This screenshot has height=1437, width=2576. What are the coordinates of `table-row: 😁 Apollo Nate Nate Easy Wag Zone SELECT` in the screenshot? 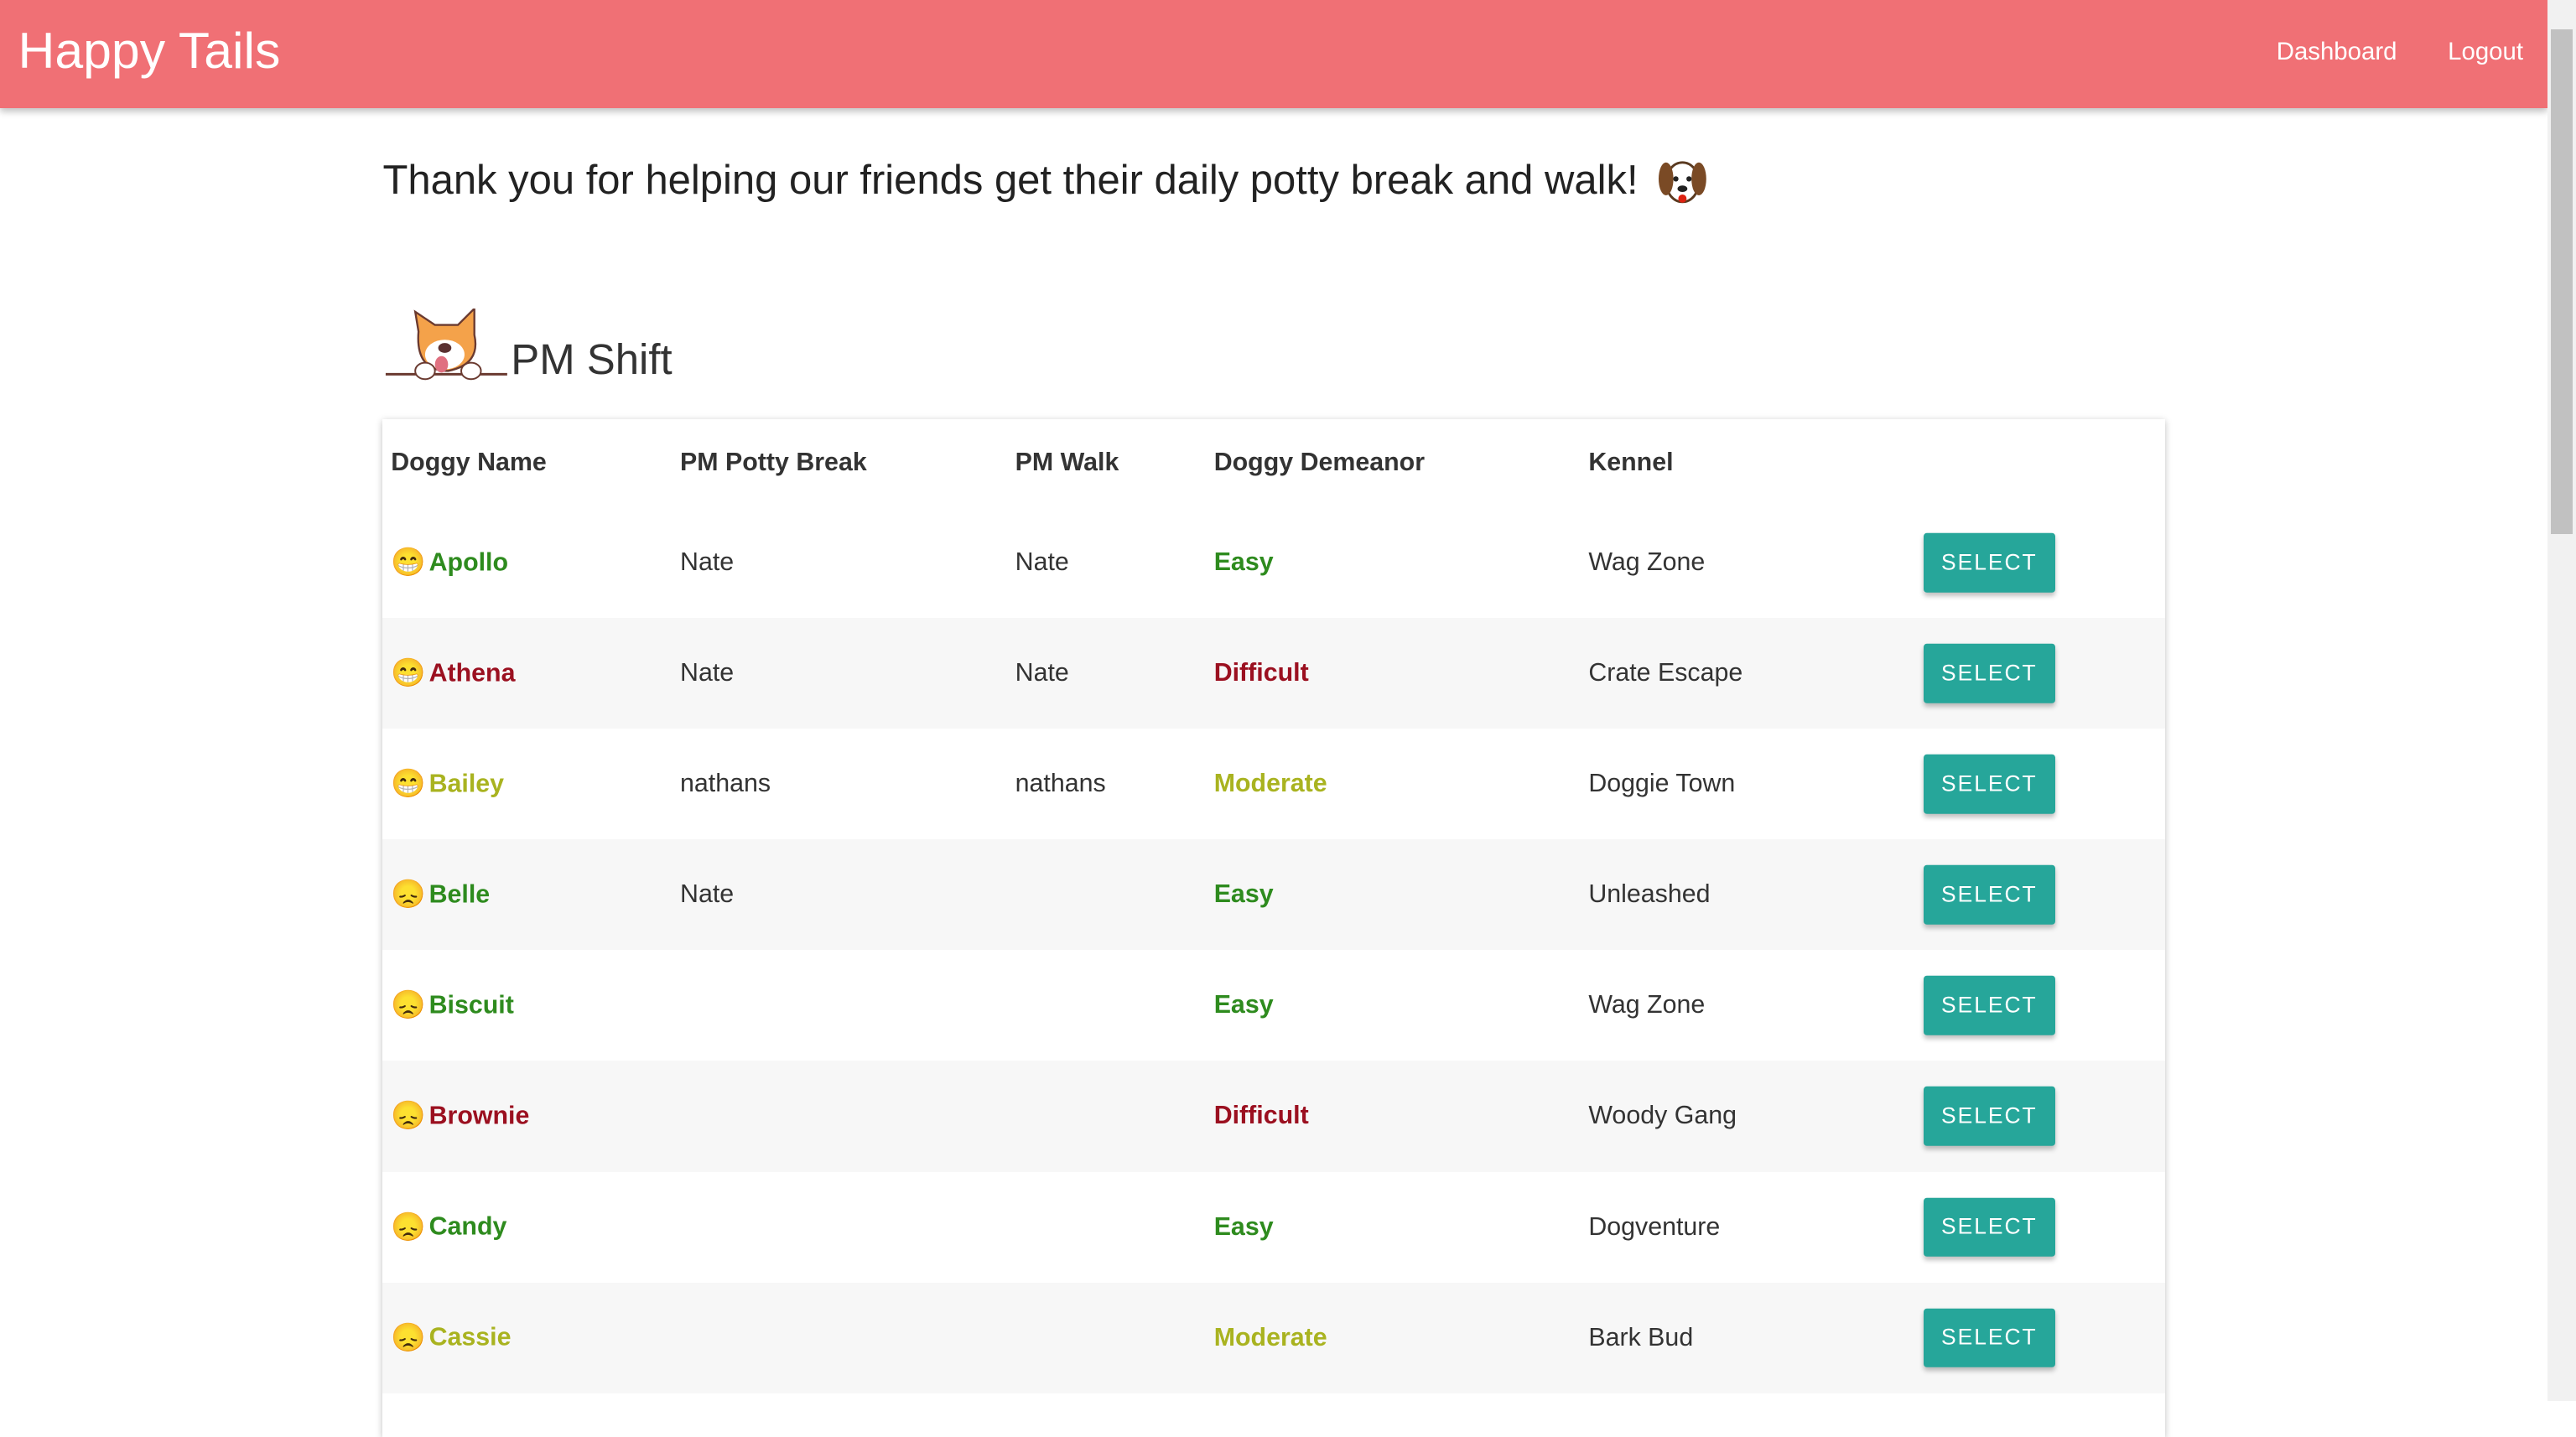 It's located at (1273, 563).